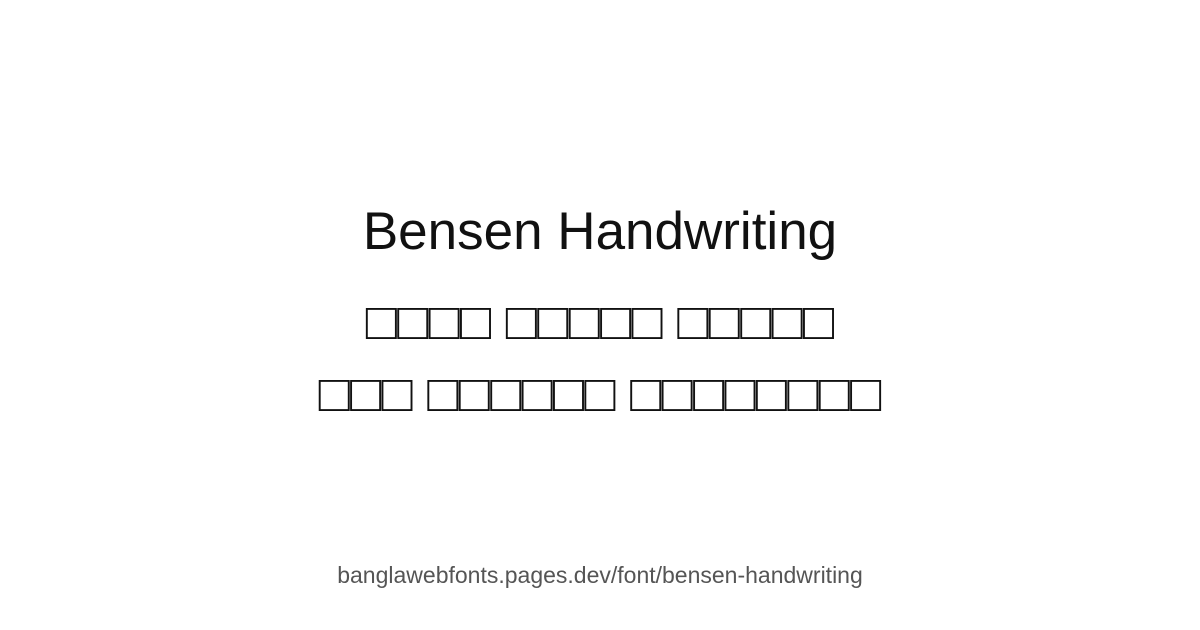 This screenshot has width=1200, height=630. Describe the element at coordinates (600, 322) in the screenshot. I see `sample-text-line-1: □□□□ □□□□□ □□□□□` at that location.